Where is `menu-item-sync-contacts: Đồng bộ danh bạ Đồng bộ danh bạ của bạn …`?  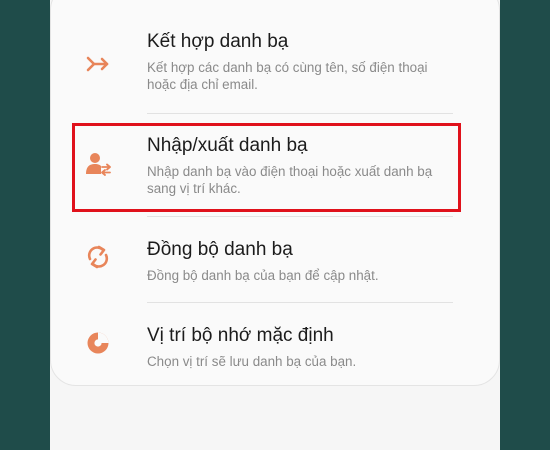 menu-item-sync-contacts: Đồng bộ danh bạ Đồng bộ danh bạ của bạn … is located at coordinates (276, 269).